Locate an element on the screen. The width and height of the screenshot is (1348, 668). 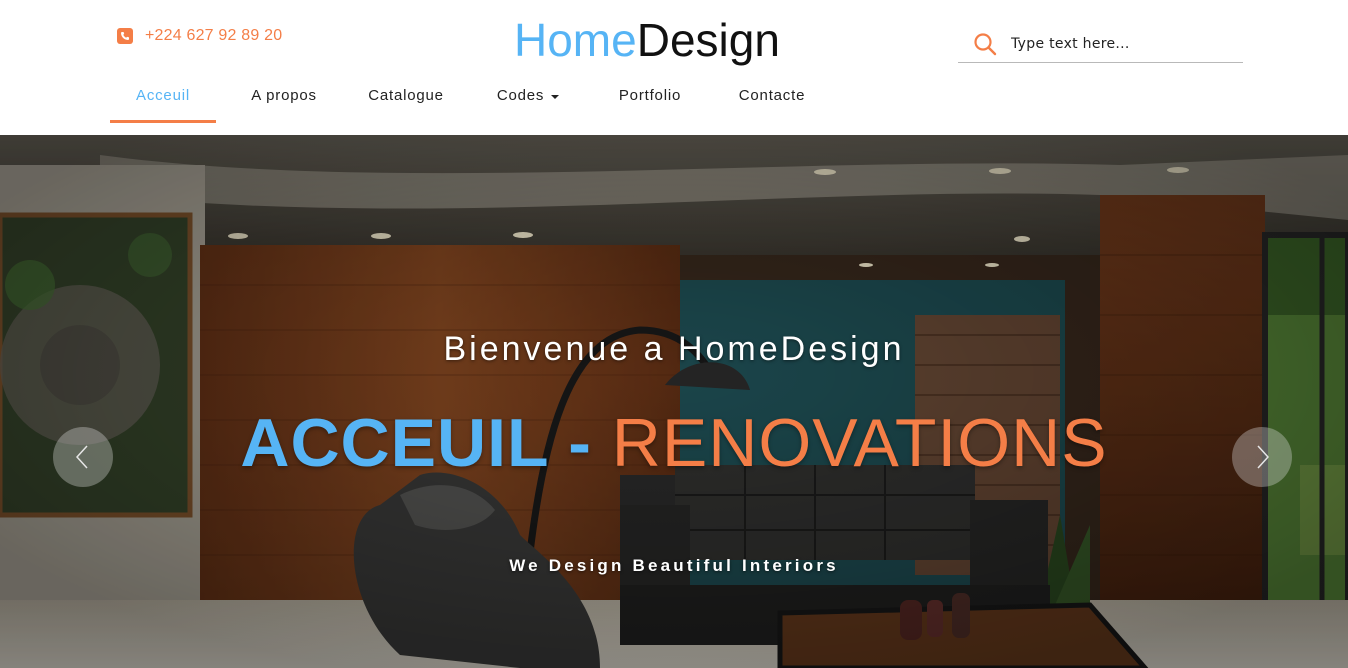
chevron-right-icon is located at coordinates (1263, 457).